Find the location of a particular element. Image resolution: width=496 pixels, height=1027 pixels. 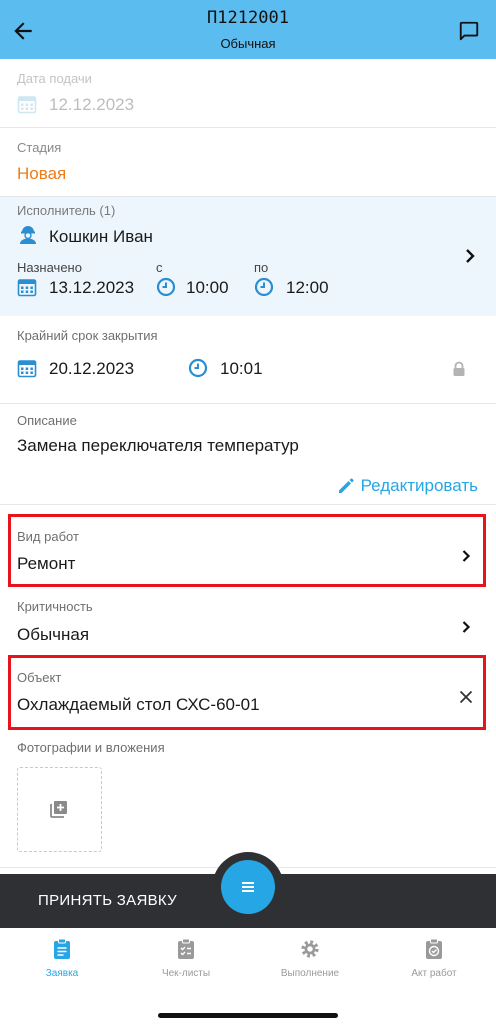

from-label: с is located at coordinates (159, 267).